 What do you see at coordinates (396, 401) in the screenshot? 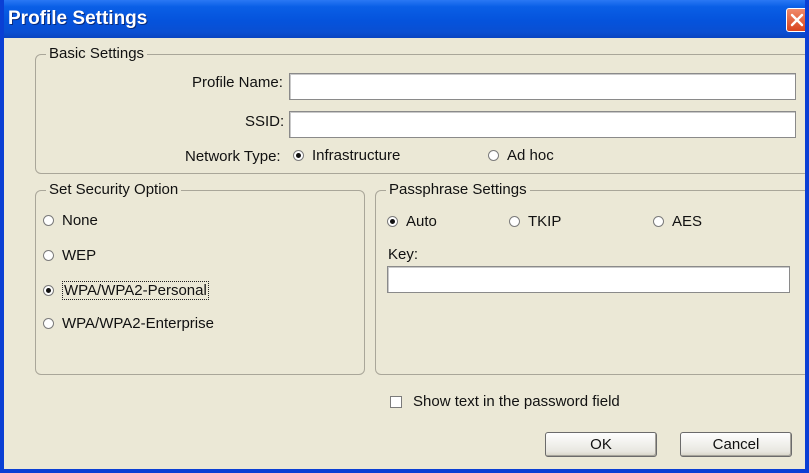
I see `checkbox-box` at bounding box center [396, 401].